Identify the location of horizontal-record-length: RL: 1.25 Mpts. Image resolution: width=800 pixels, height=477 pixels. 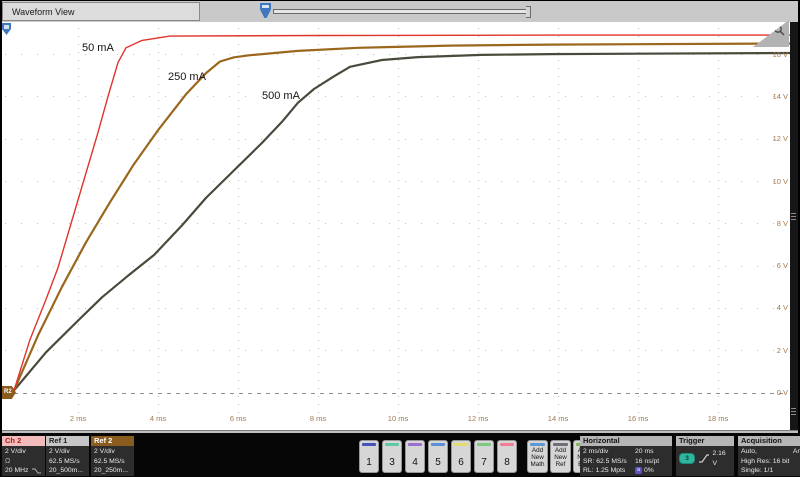
(604, 471).